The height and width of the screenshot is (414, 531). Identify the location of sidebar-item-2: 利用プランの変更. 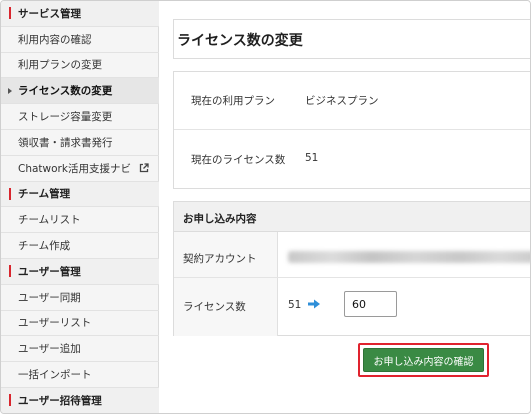
(80, 66).